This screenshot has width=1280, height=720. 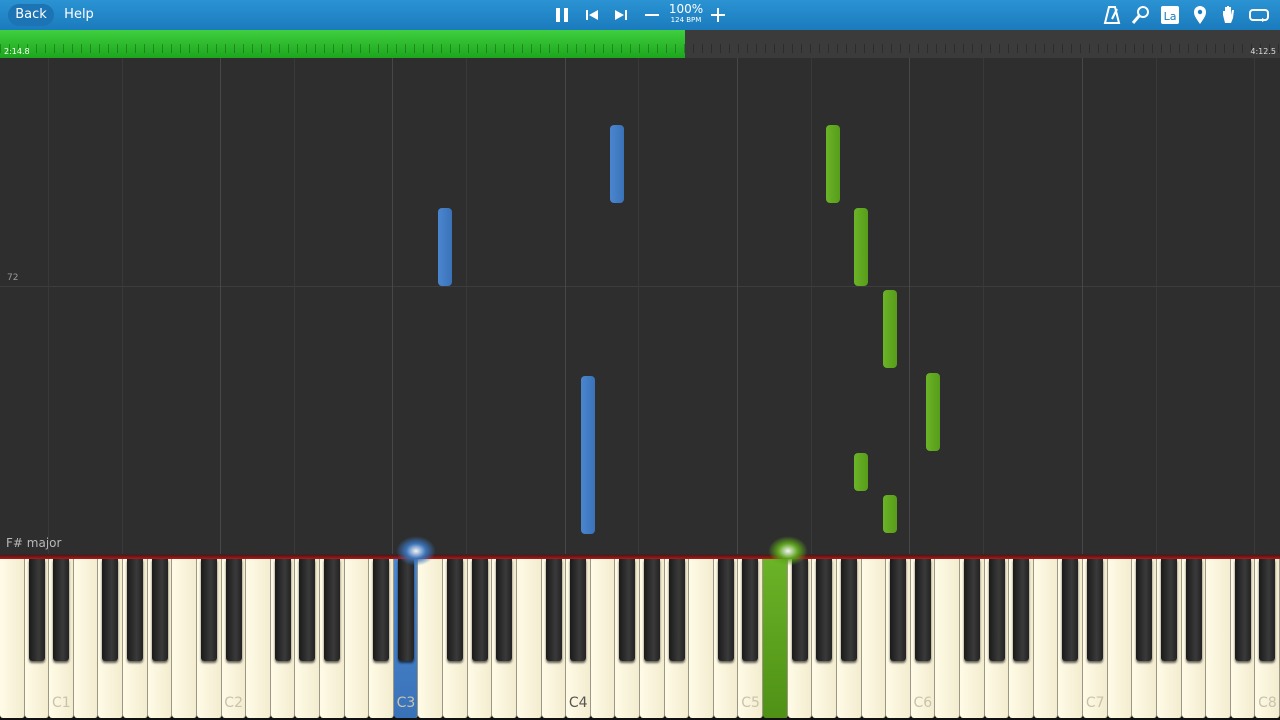 What do you see at coordinates (652, 15) in the screenshot?
I see `minus-icon` at bounding box center [652, 15].